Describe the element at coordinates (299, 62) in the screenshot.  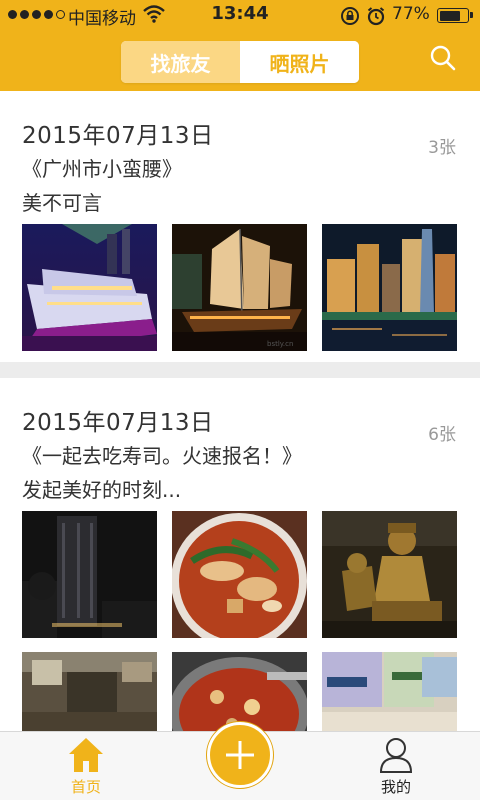
I see `tab-share-photos: 晒照片` at that location.